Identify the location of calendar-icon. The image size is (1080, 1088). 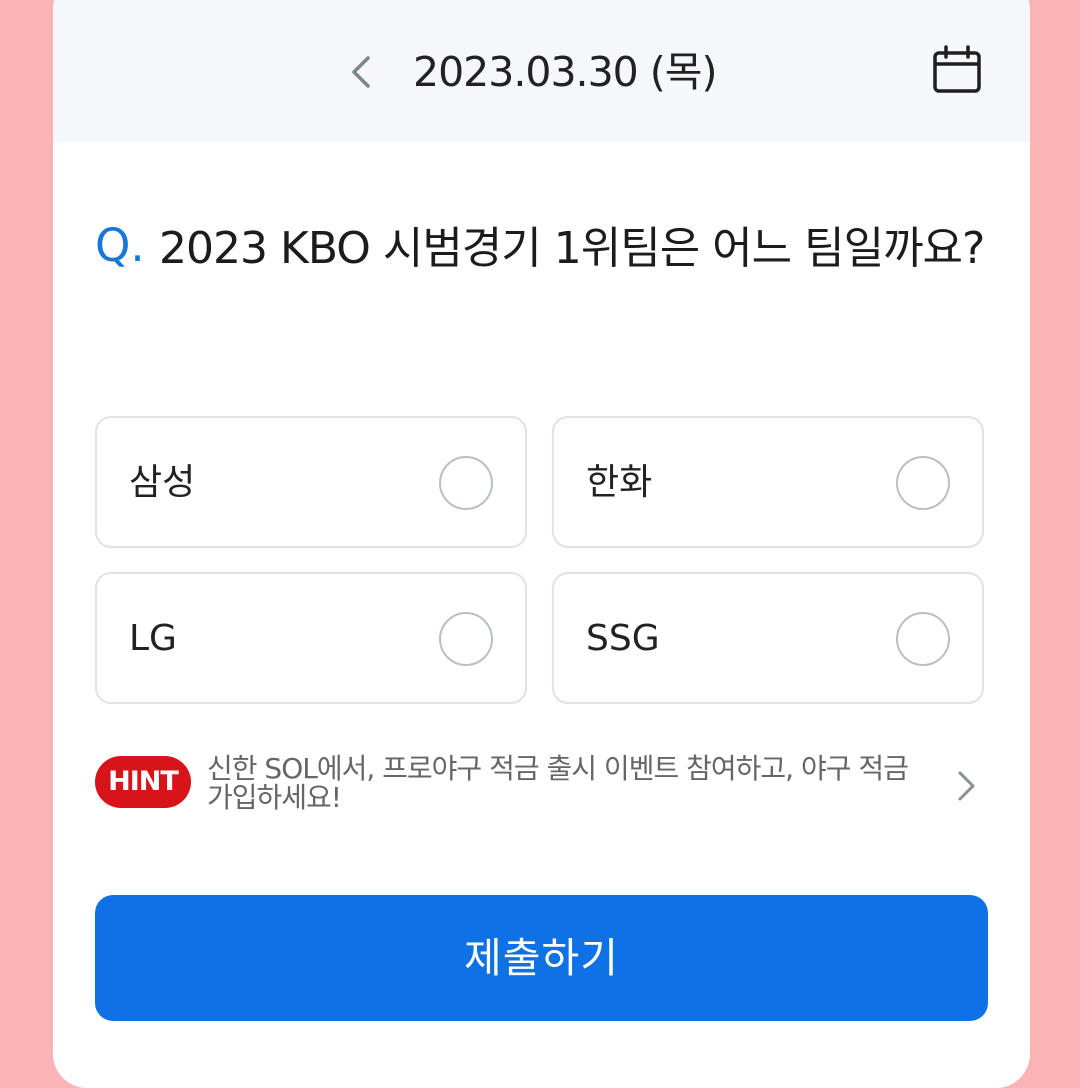
(957, 69).